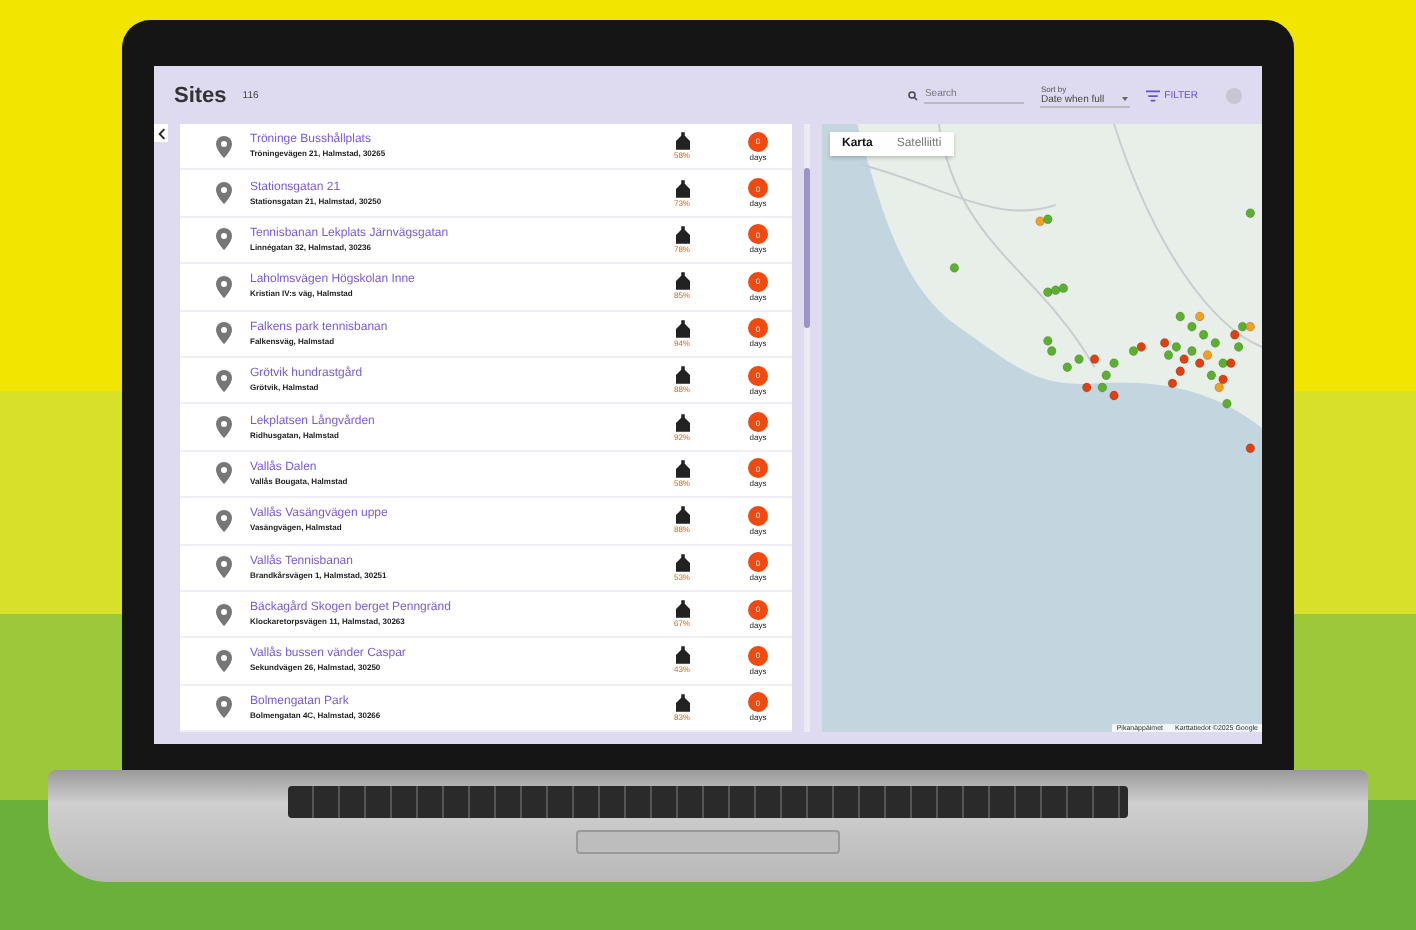  I want to click on collapse-button, so click(161, 133).